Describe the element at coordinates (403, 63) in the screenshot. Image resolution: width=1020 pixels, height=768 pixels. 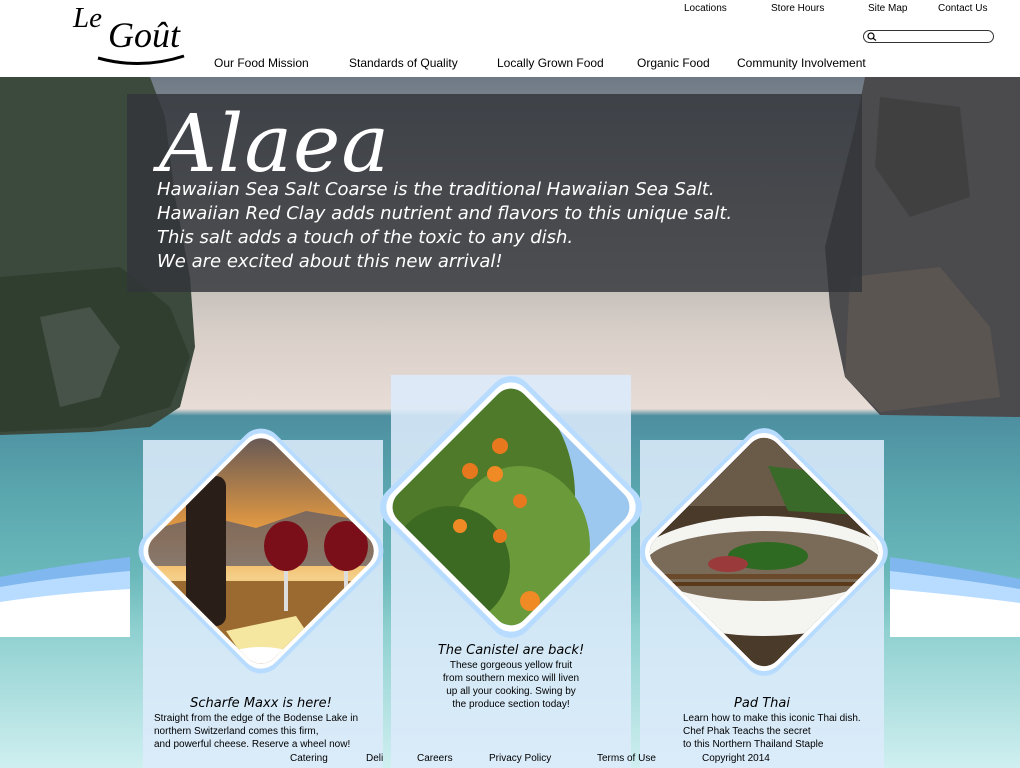
I see `nav-standards-of-quality: Standards of Quality` at that location.